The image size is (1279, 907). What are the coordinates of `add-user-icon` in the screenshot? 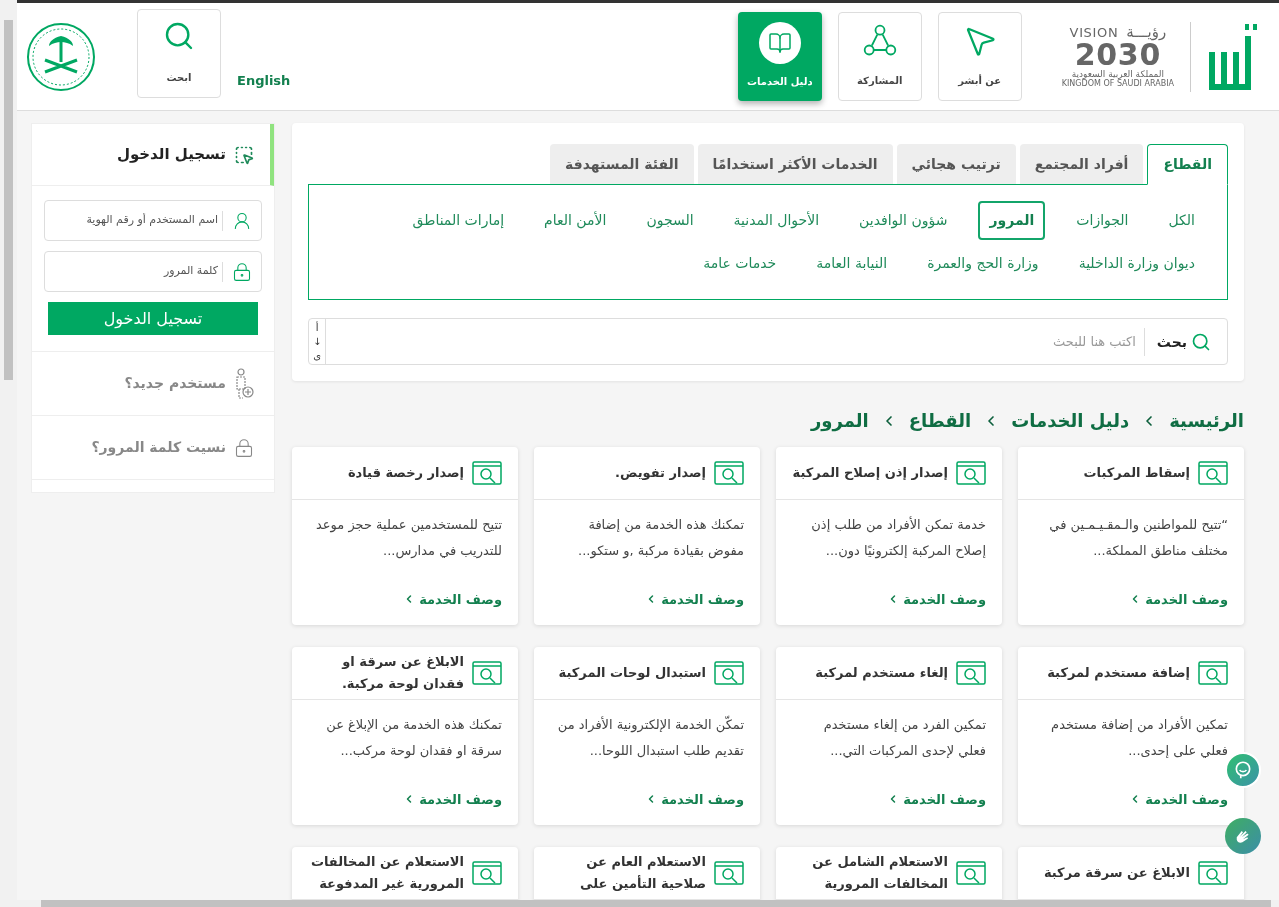 It's located at (244, 383).